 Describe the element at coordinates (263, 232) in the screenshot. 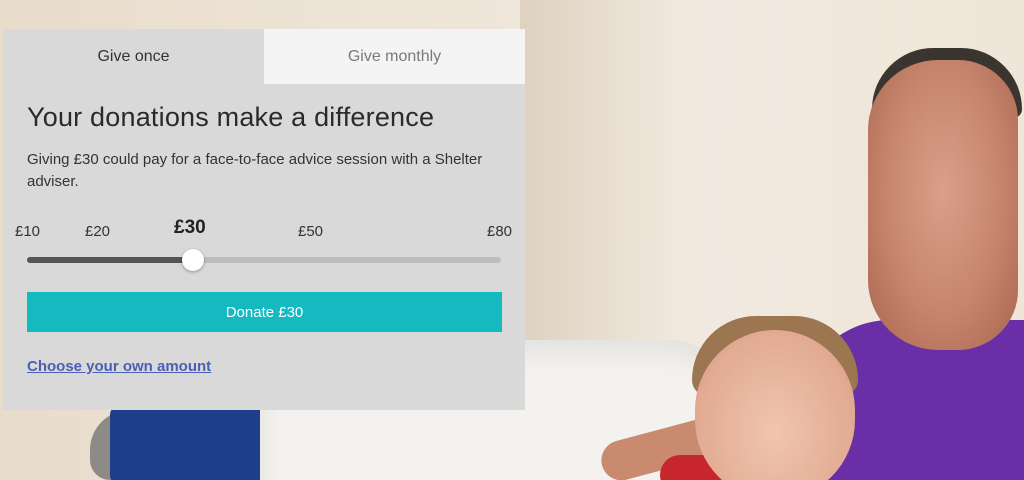

I see `amount-labels: £10 £20 £30 £50 £80` at that location.